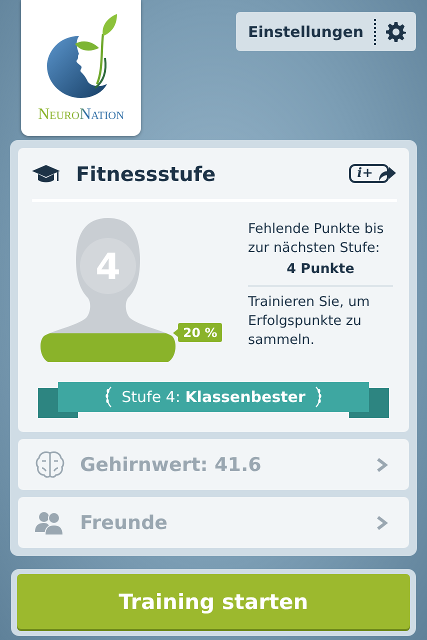 The height and width of the screenshot is (640, 427). What do you see at coordinates (213, 464) in the screenshot?
I see `nav-row: Gehirnwert: 41.6` at bounding box center [213, 464].